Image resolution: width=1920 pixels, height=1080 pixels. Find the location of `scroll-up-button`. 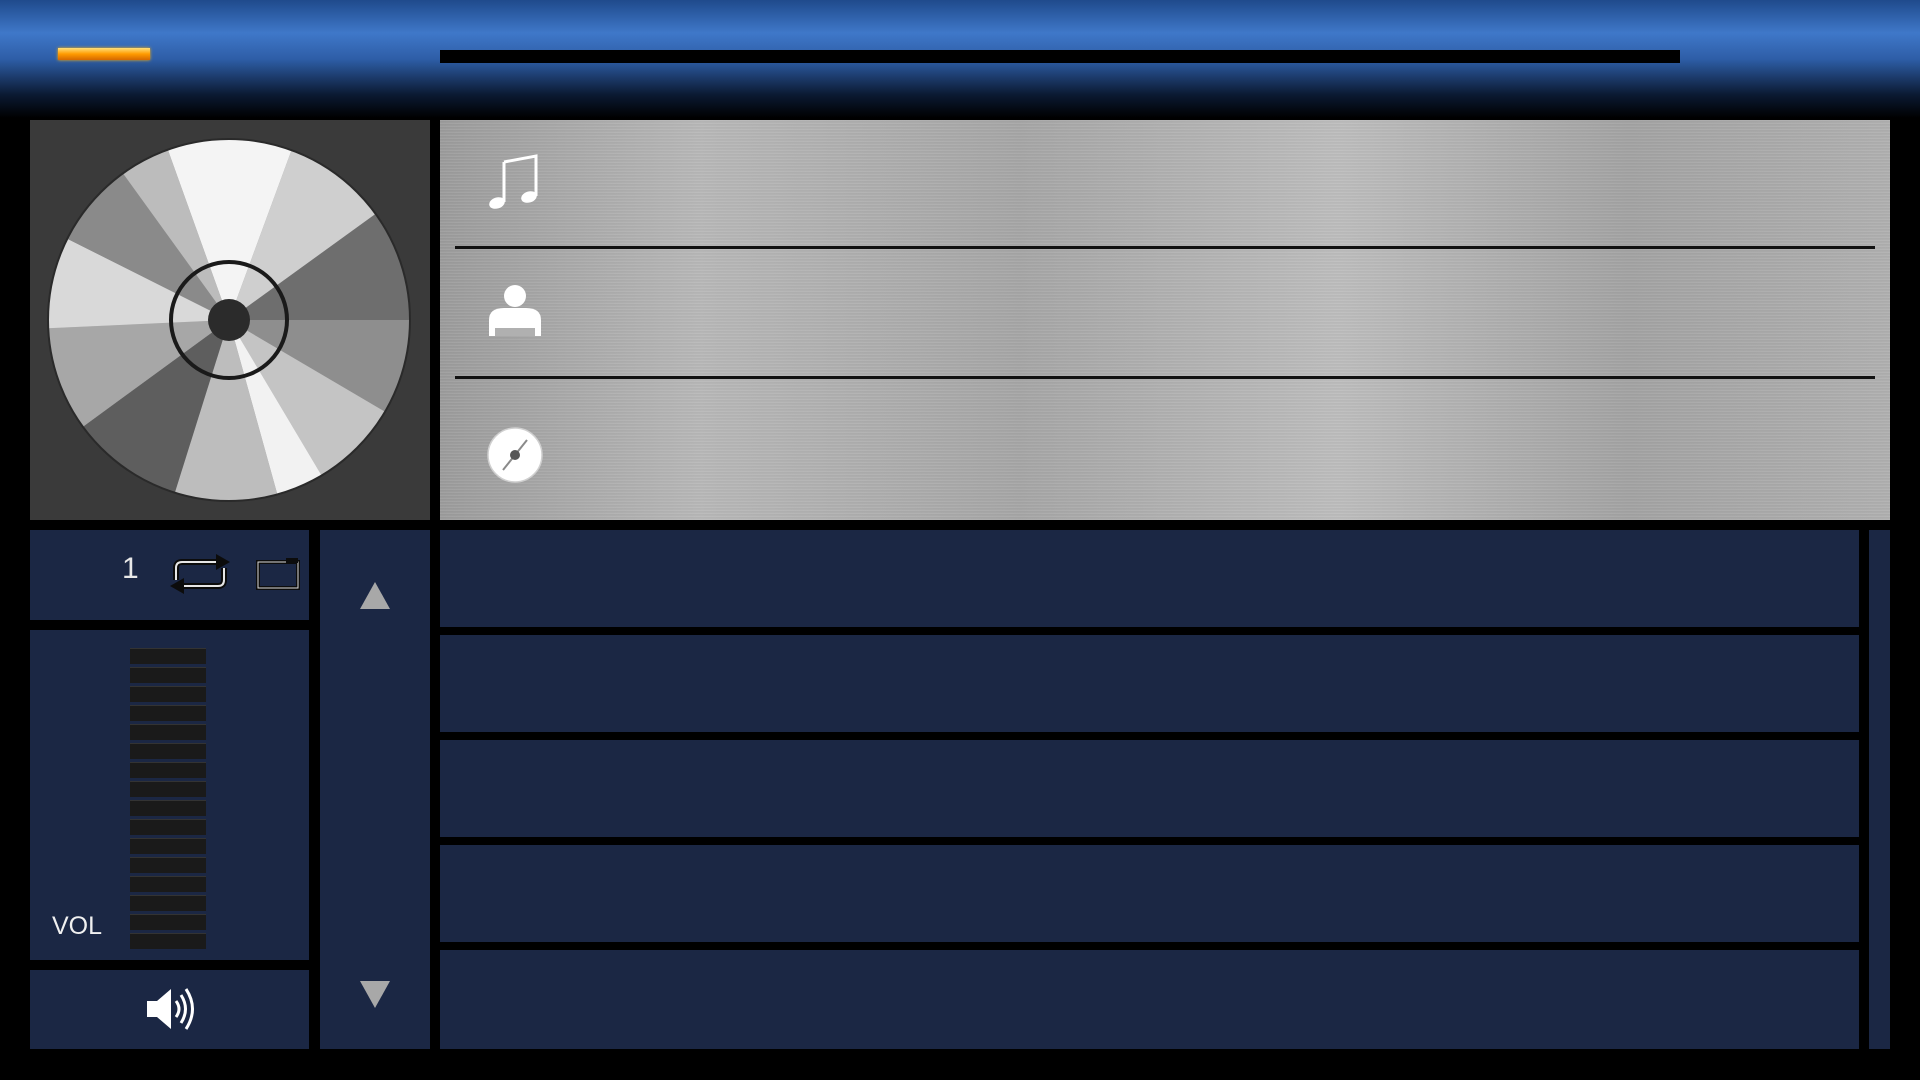

scroll-up-button is located at coordinates (375, 595).